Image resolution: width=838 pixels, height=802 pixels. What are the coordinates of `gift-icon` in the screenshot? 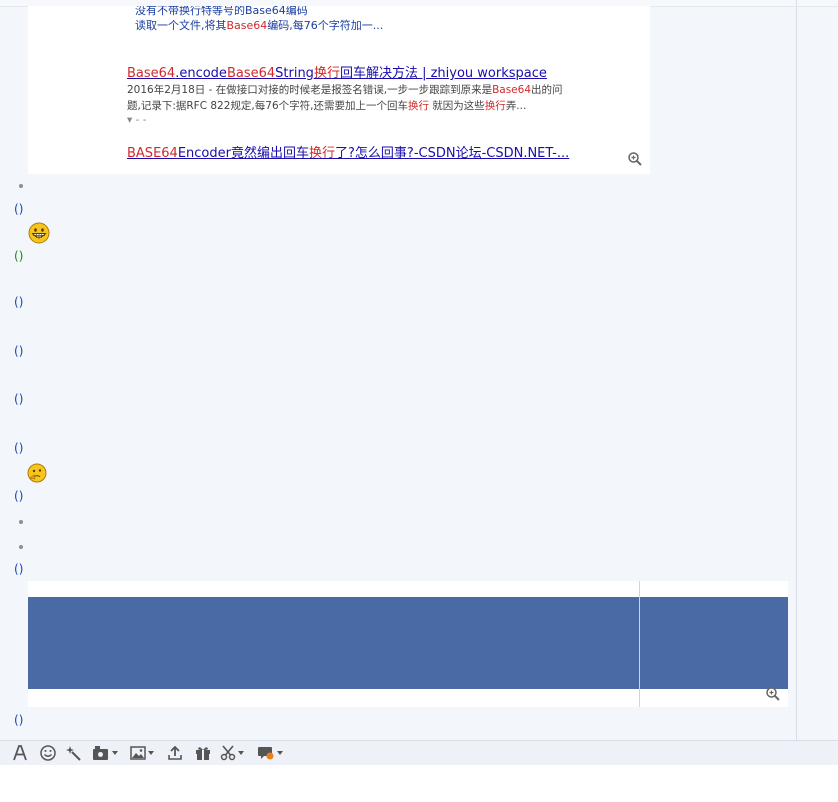 It's located at (203, 753).